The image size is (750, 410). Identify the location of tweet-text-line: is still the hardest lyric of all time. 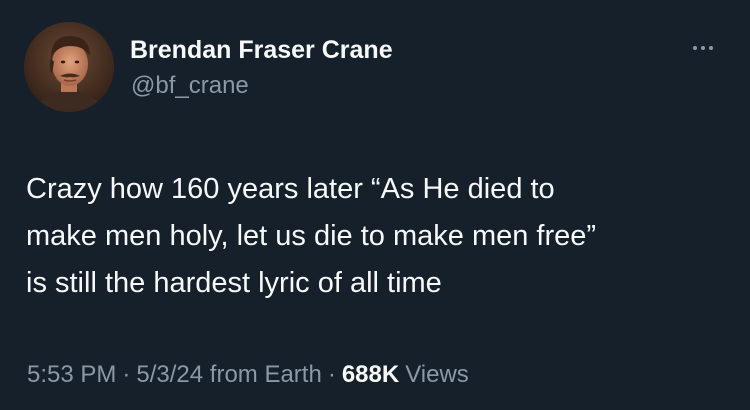
(234, 283).